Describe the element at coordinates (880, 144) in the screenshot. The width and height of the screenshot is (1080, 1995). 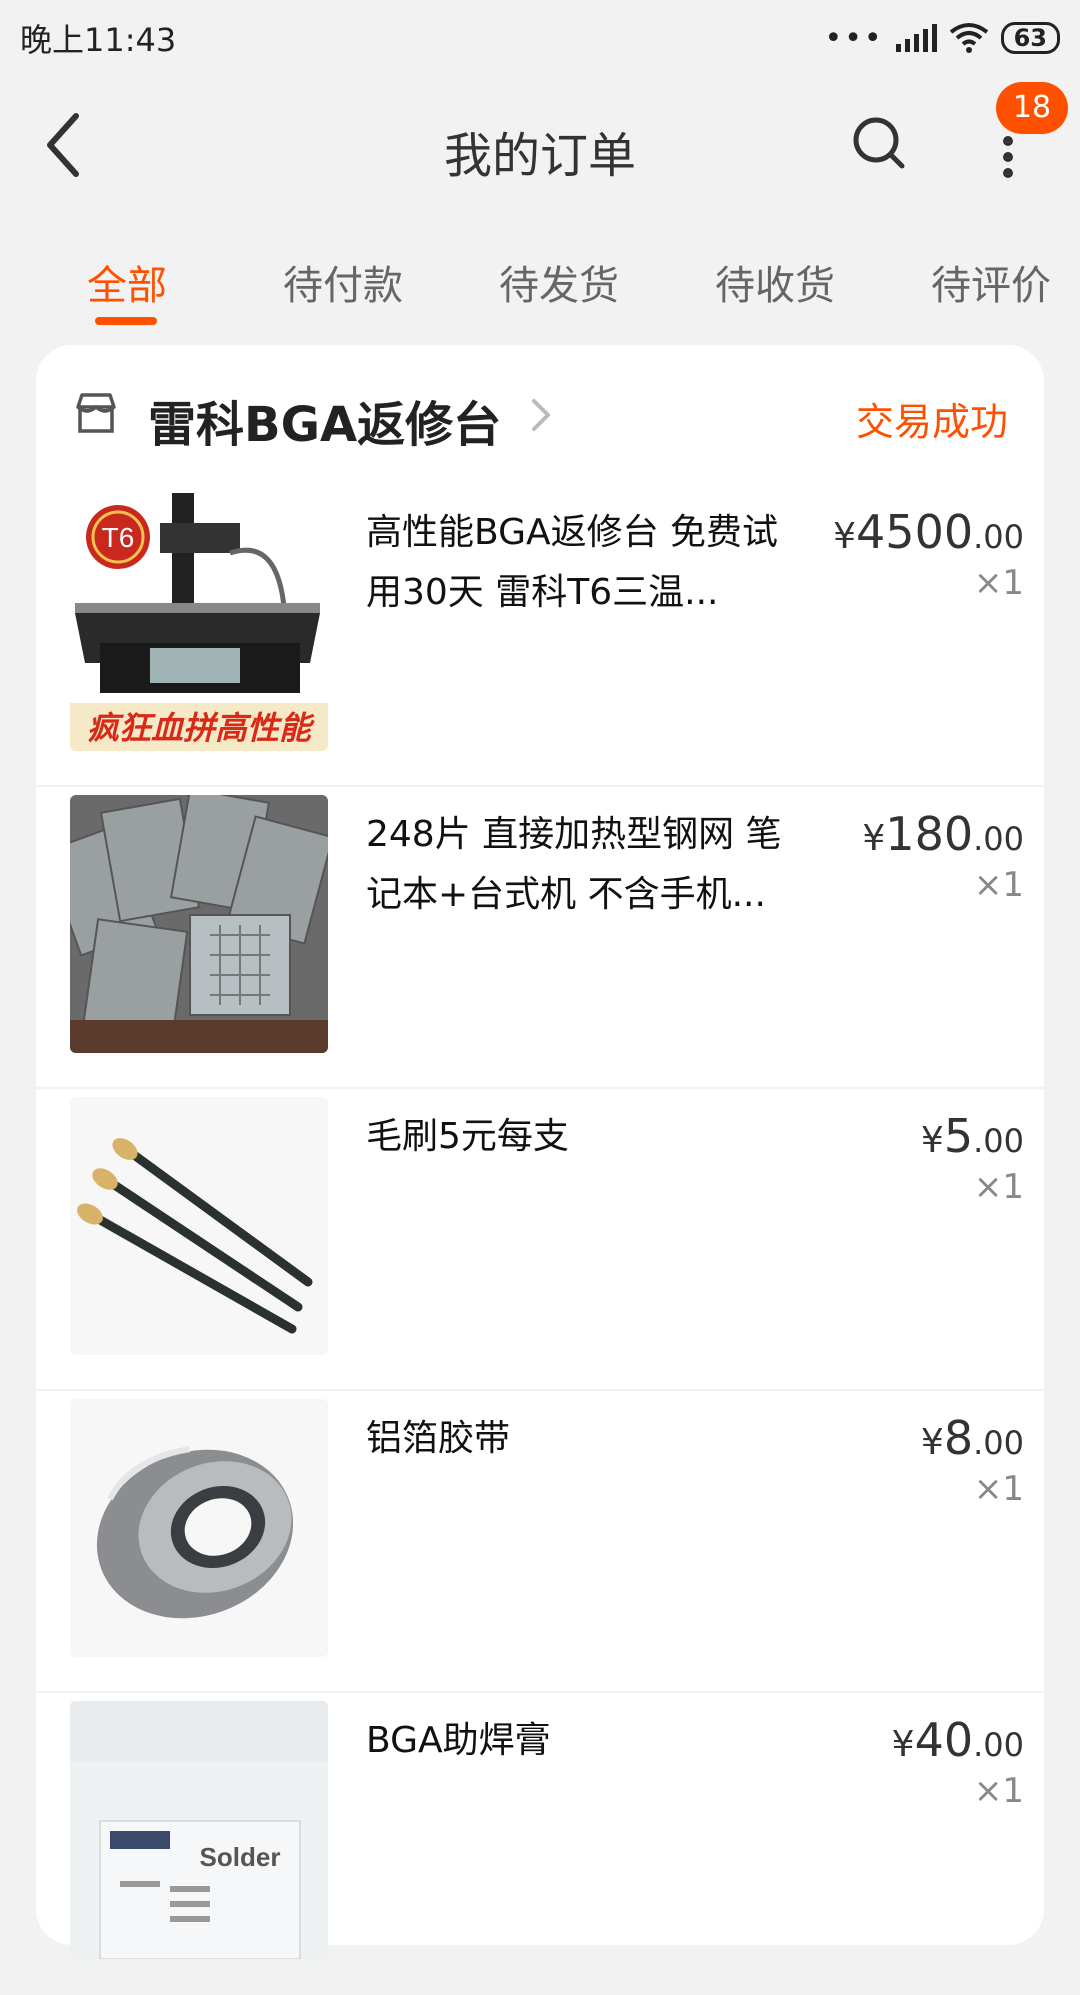
I see `search-icon` at that location.